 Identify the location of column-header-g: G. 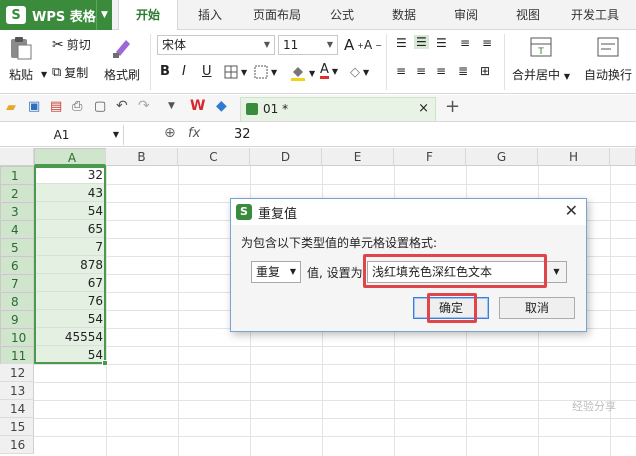
(502, 157).